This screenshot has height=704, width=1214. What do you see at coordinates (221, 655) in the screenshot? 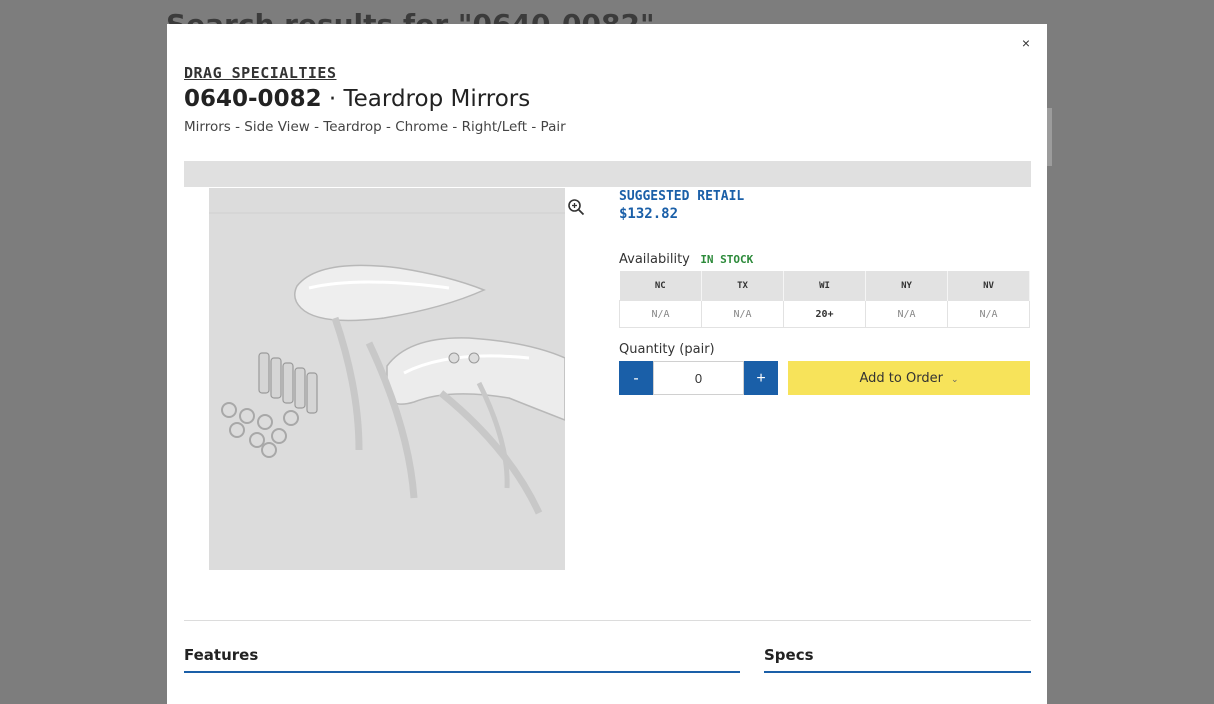
I see `features-heading: Features` at bounding box center [221, 655].